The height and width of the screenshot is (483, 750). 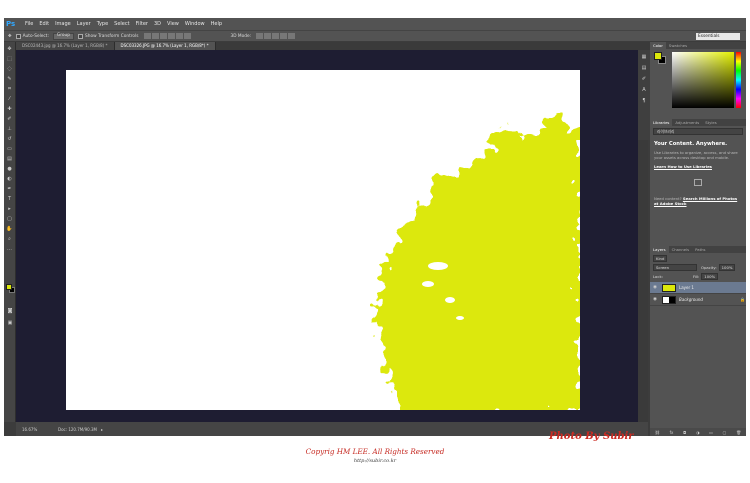 What do you see at coordinates (276, 36) in the screenshot?
I see `pan-3d-icon` at bounding box center [276, 36].